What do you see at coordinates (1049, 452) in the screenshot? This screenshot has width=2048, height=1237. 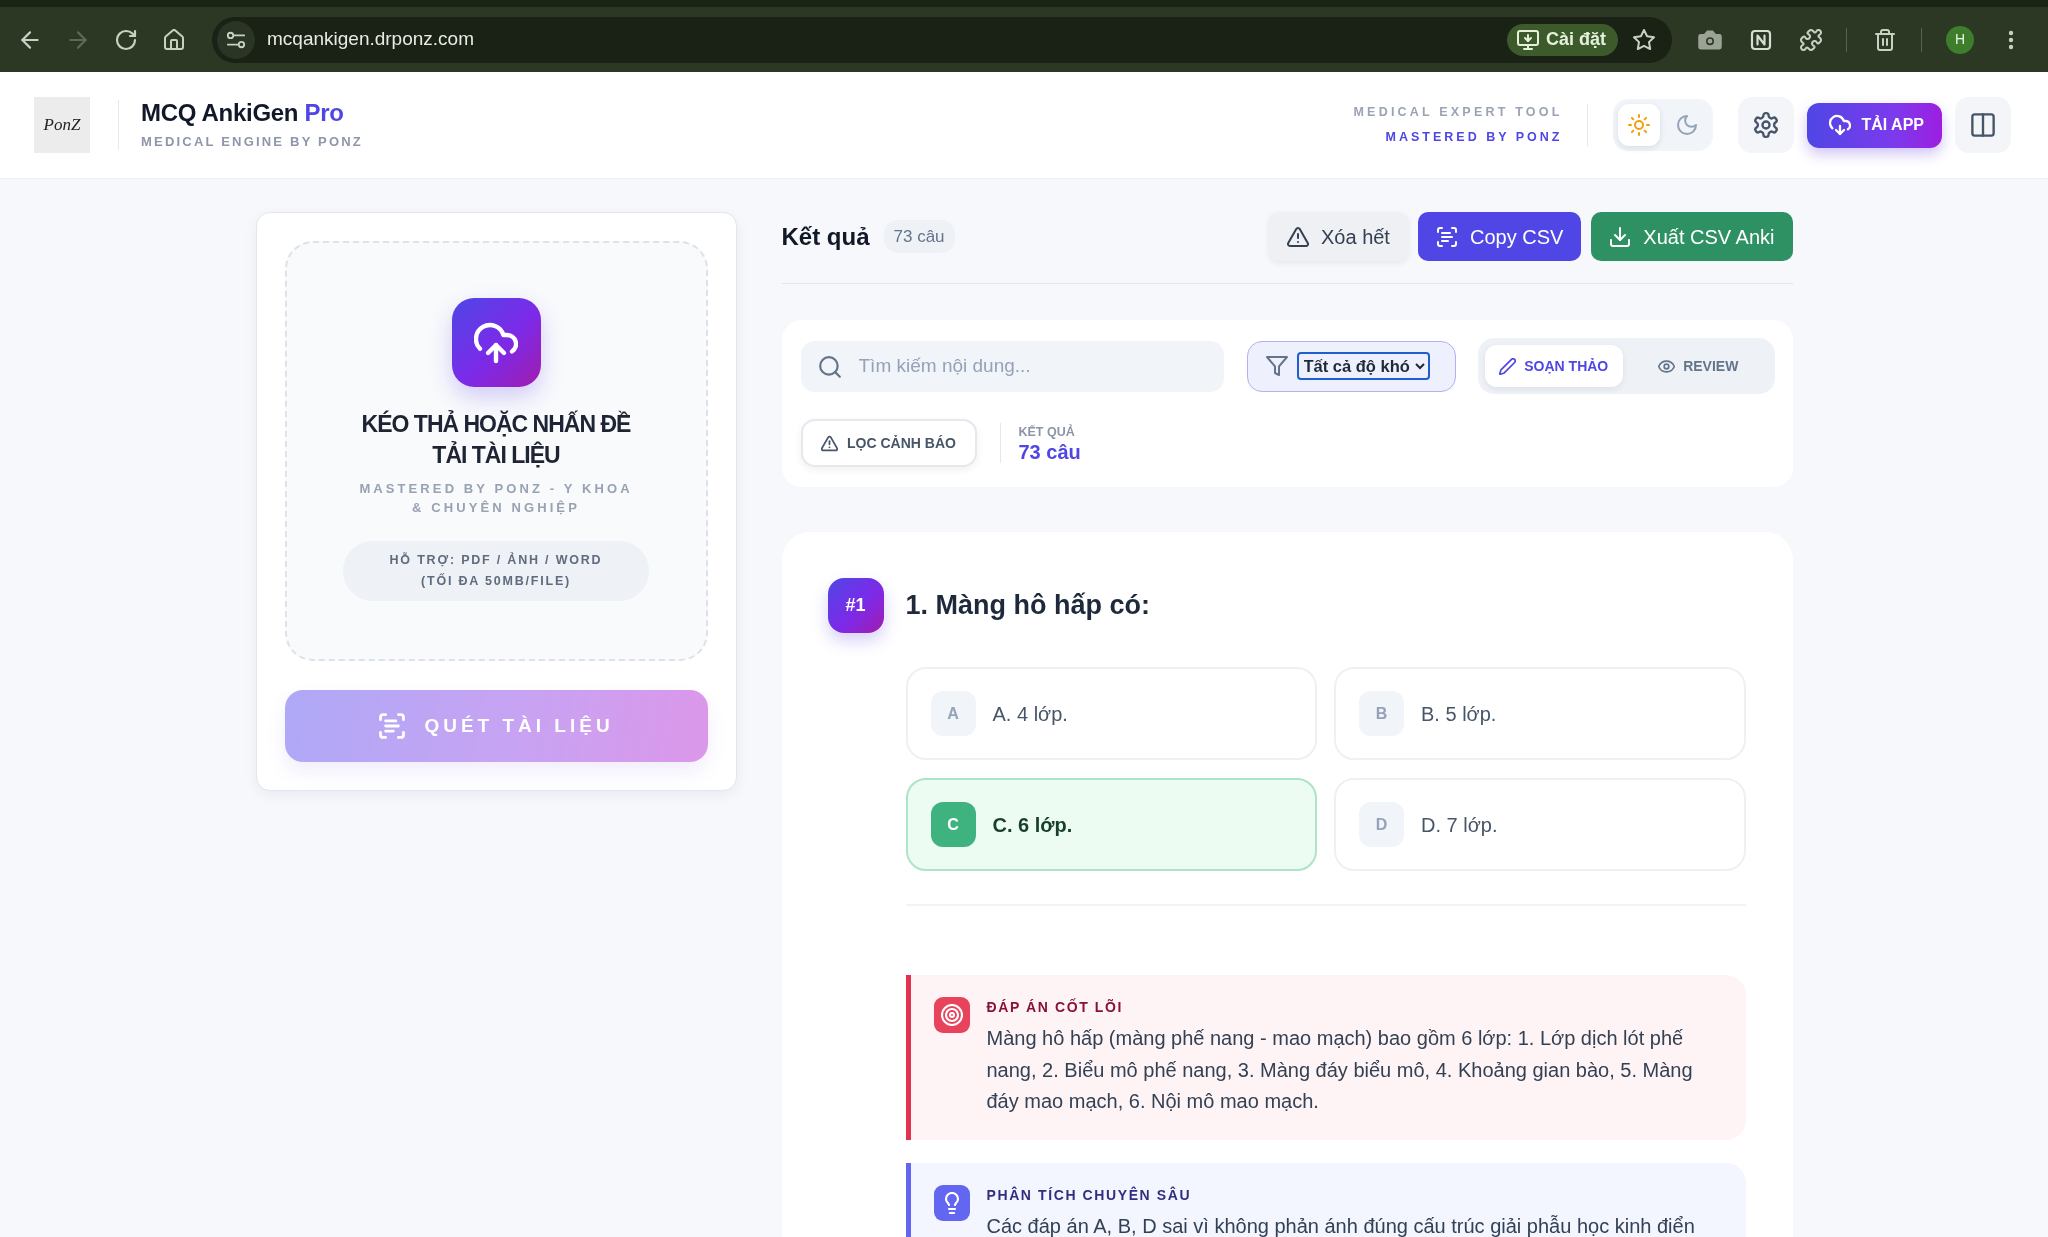 I see `result-count: 73 câu` at bounding box center [1049, 452].